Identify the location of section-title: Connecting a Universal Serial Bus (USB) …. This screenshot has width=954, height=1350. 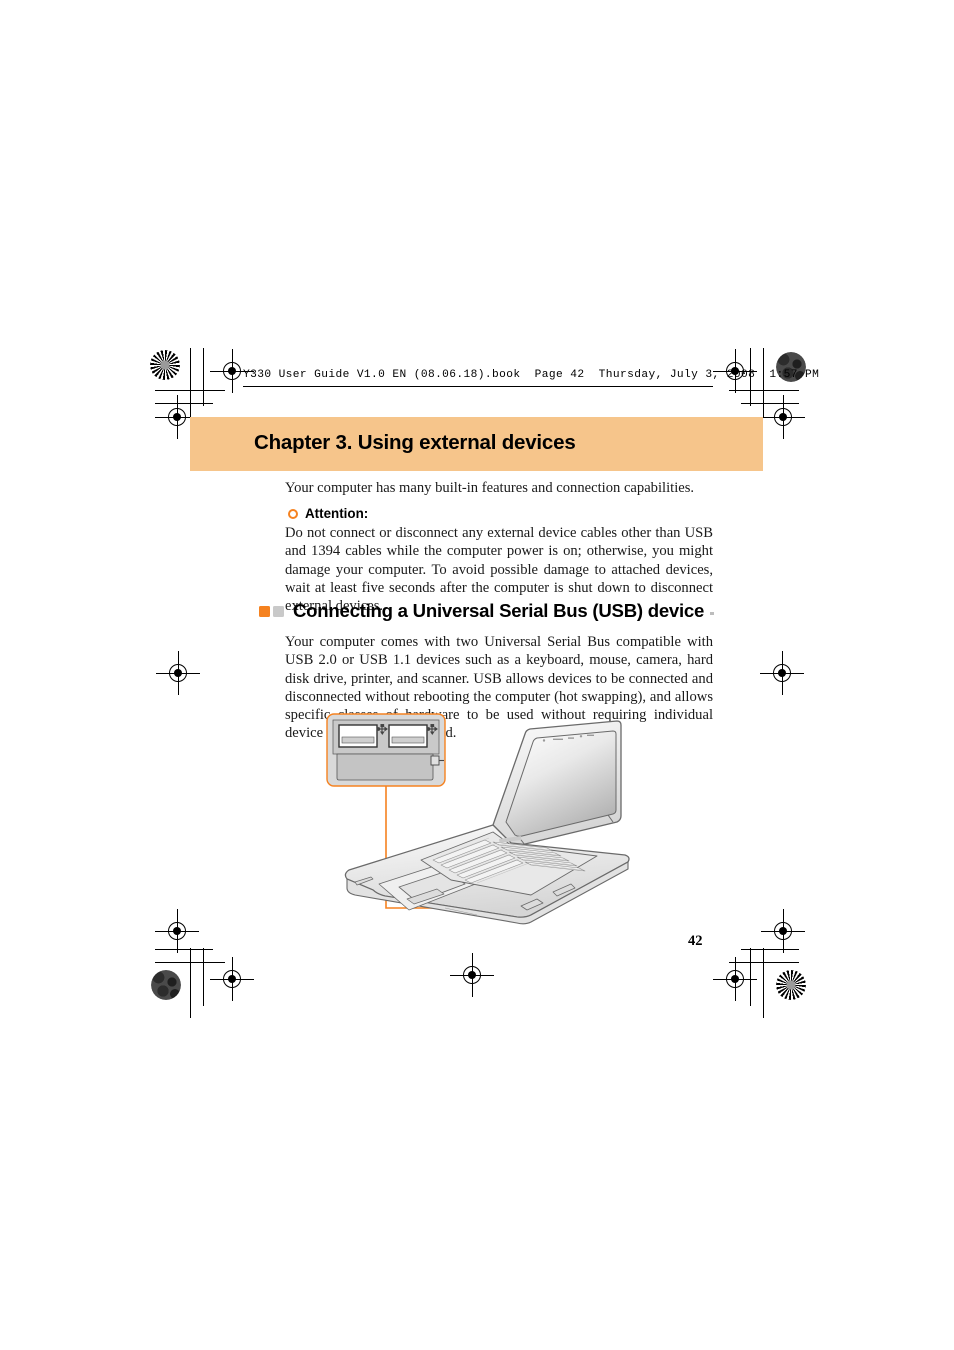
(499, 610).